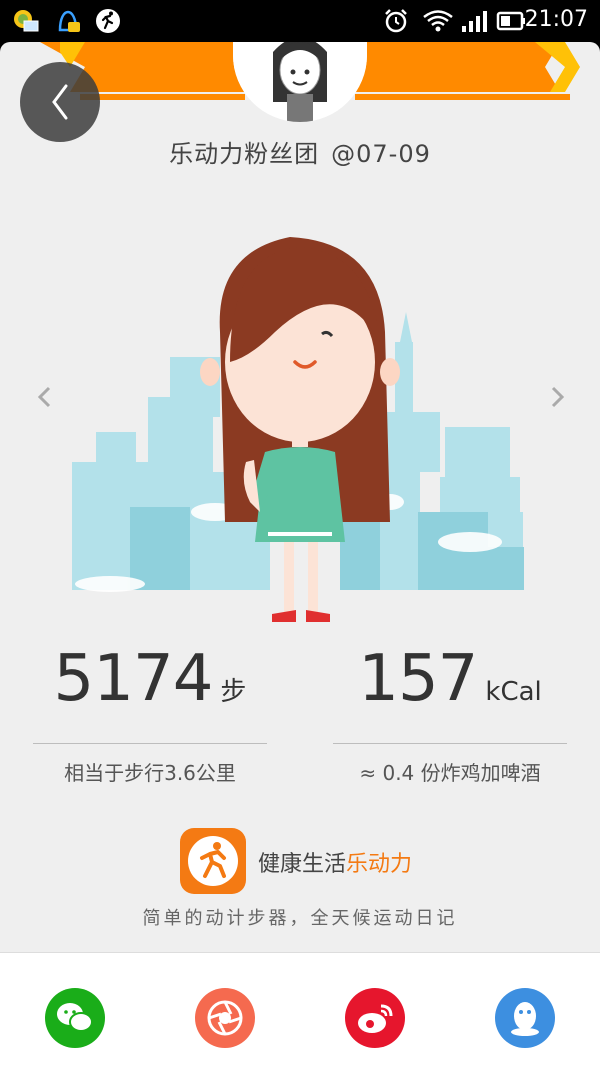 This screenshot has width=600, height=1068. I want to click on chat-notification-icon, so click(68, 21).